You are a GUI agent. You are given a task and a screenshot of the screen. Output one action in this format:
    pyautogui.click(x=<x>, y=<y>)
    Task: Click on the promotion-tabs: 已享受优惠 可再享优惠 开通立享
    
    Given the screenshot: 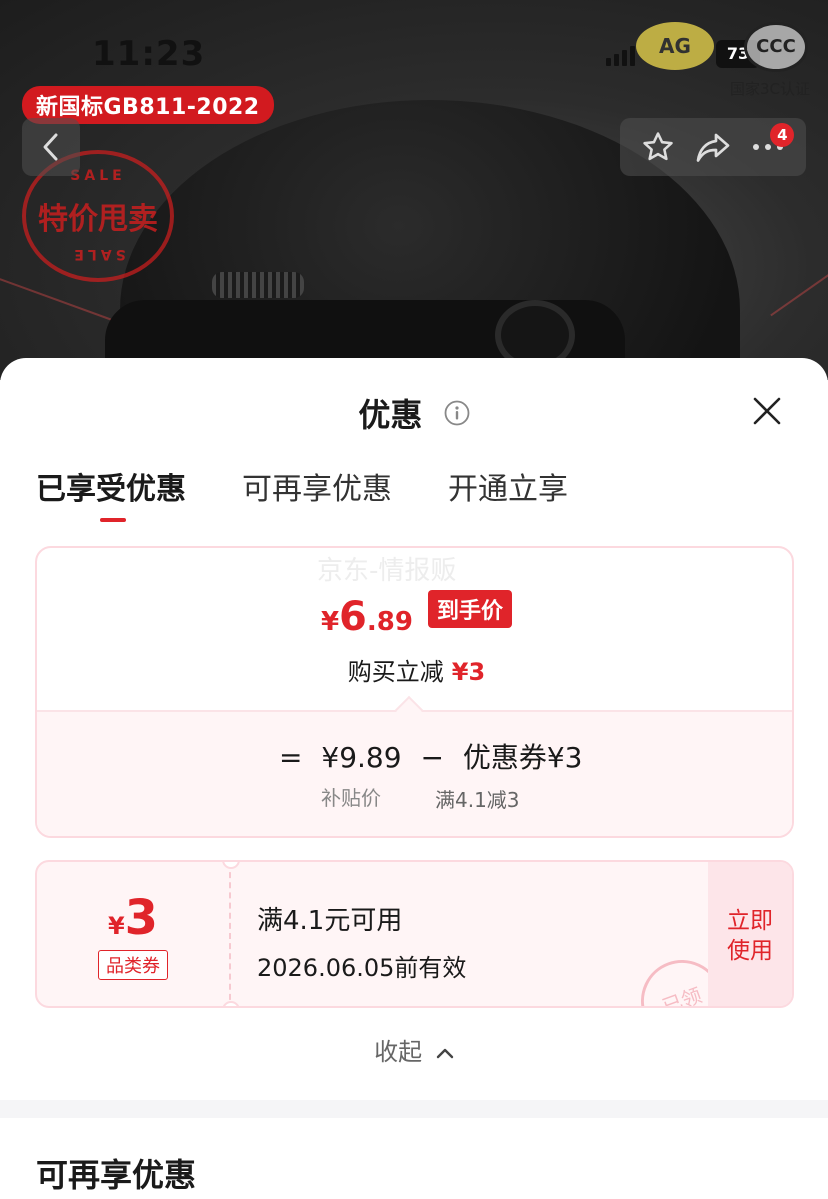 What is the action you would take?
    pyautogui.click(x=302, y=493)
    